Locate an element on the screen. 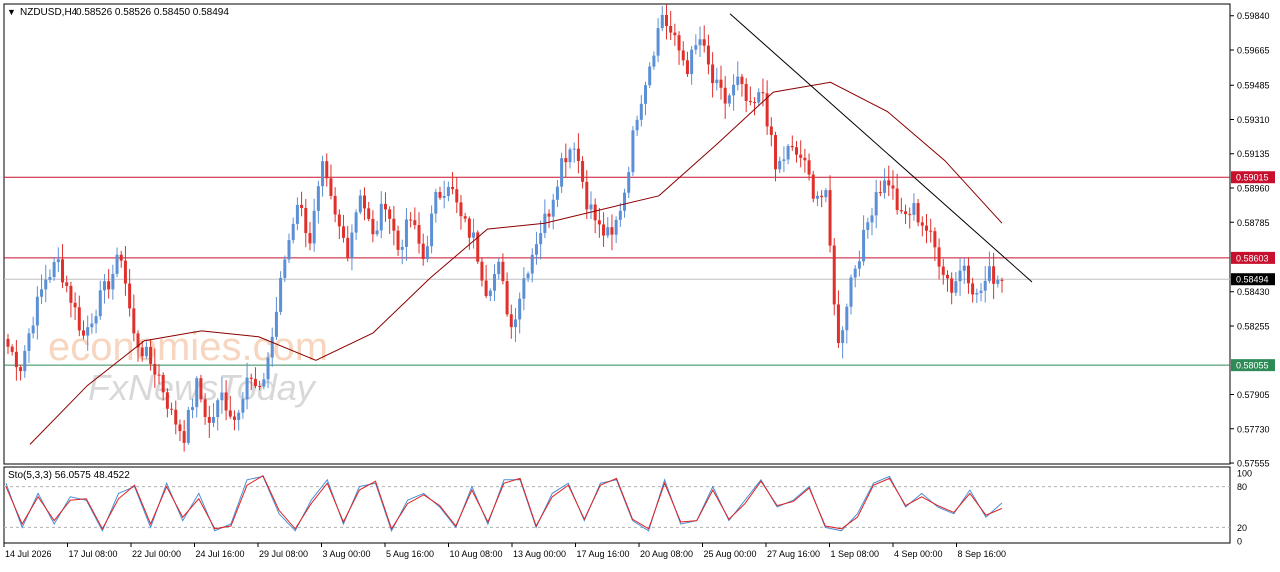 Image resolution: width=1280 pixels, height=572 pixels. time-tick-label: 25 Aug 00:00 is located at coordinates (730, 554).